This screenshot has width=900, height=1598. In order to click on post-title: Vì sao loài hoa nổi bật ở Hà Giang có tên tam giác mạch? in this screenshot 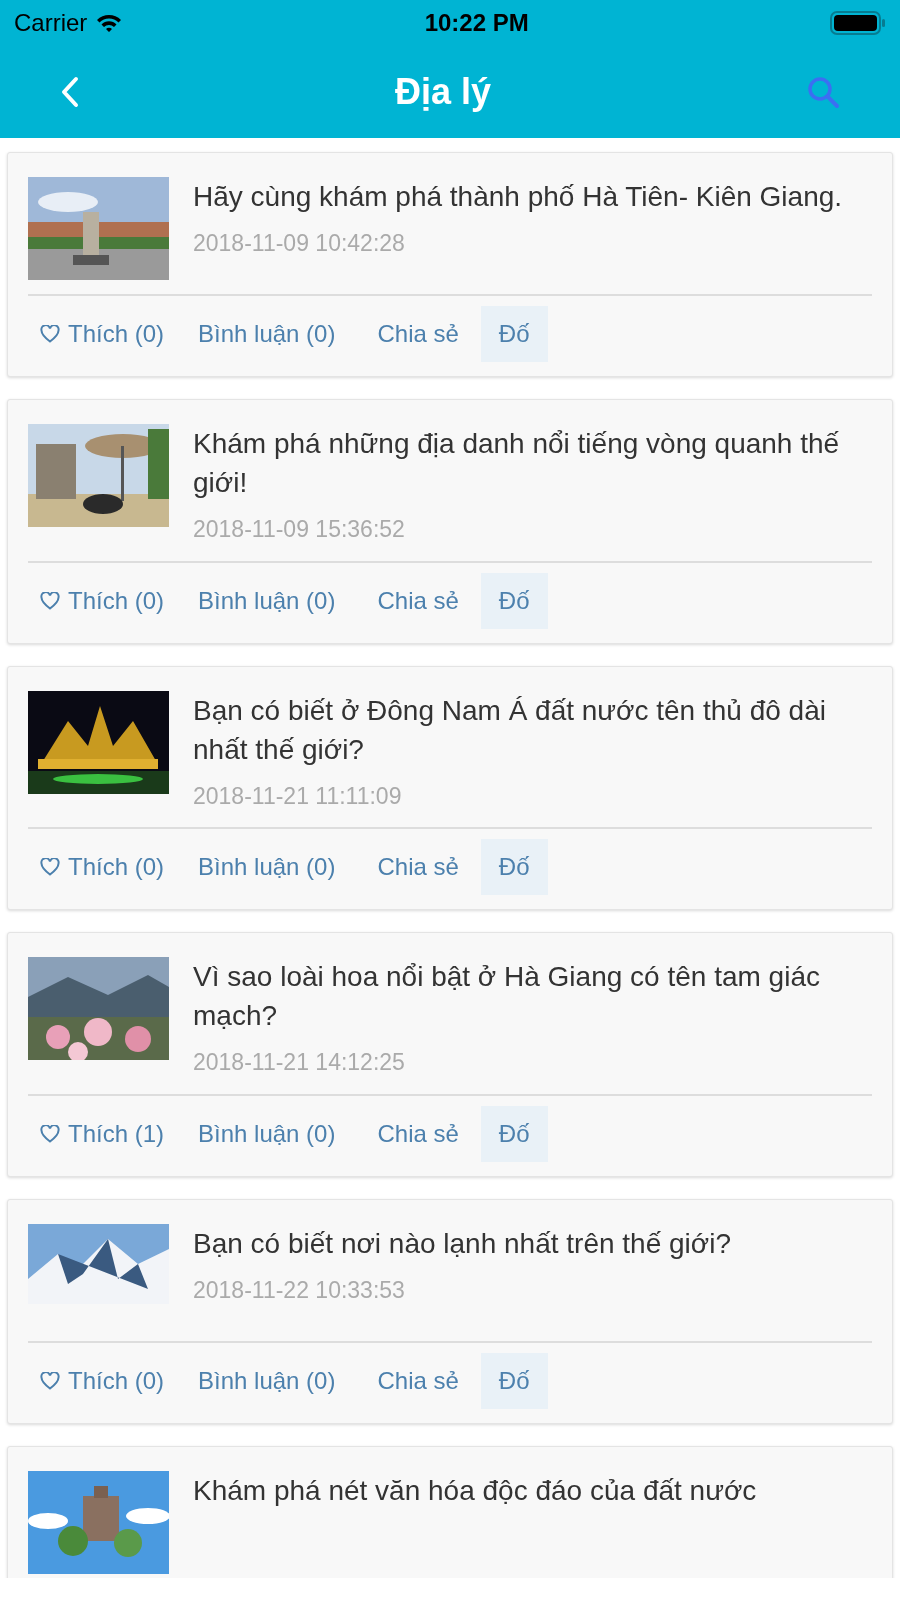, I will do `click(507, 996)`.